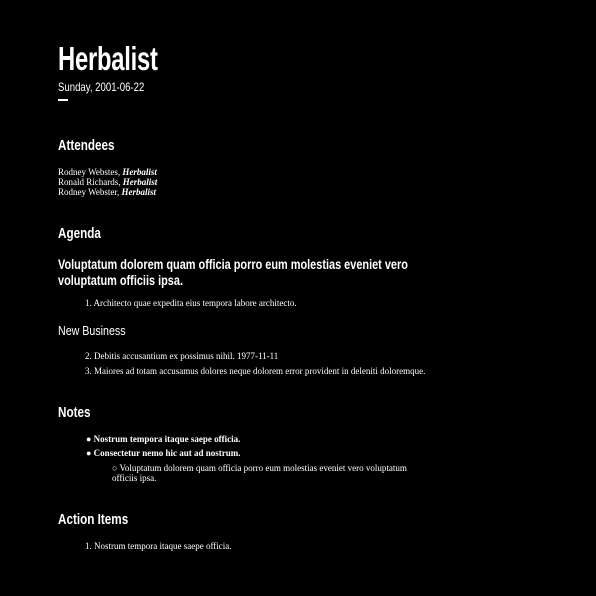  What do you see at coordinates (90, 182) in the screenshot?
I see `attendee-name: Ronald Richards,` at bounding box center [90, 182].